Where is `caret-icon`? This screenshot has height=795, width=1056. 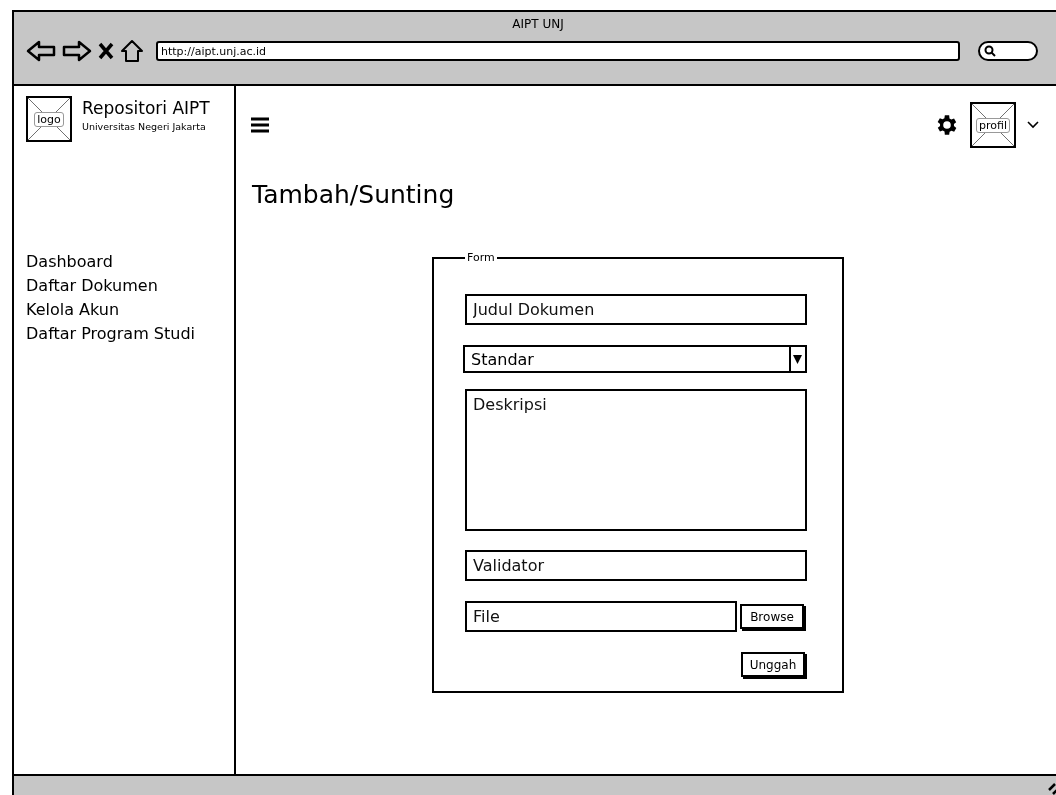
caret-icon is located at coordinates (797, 359).